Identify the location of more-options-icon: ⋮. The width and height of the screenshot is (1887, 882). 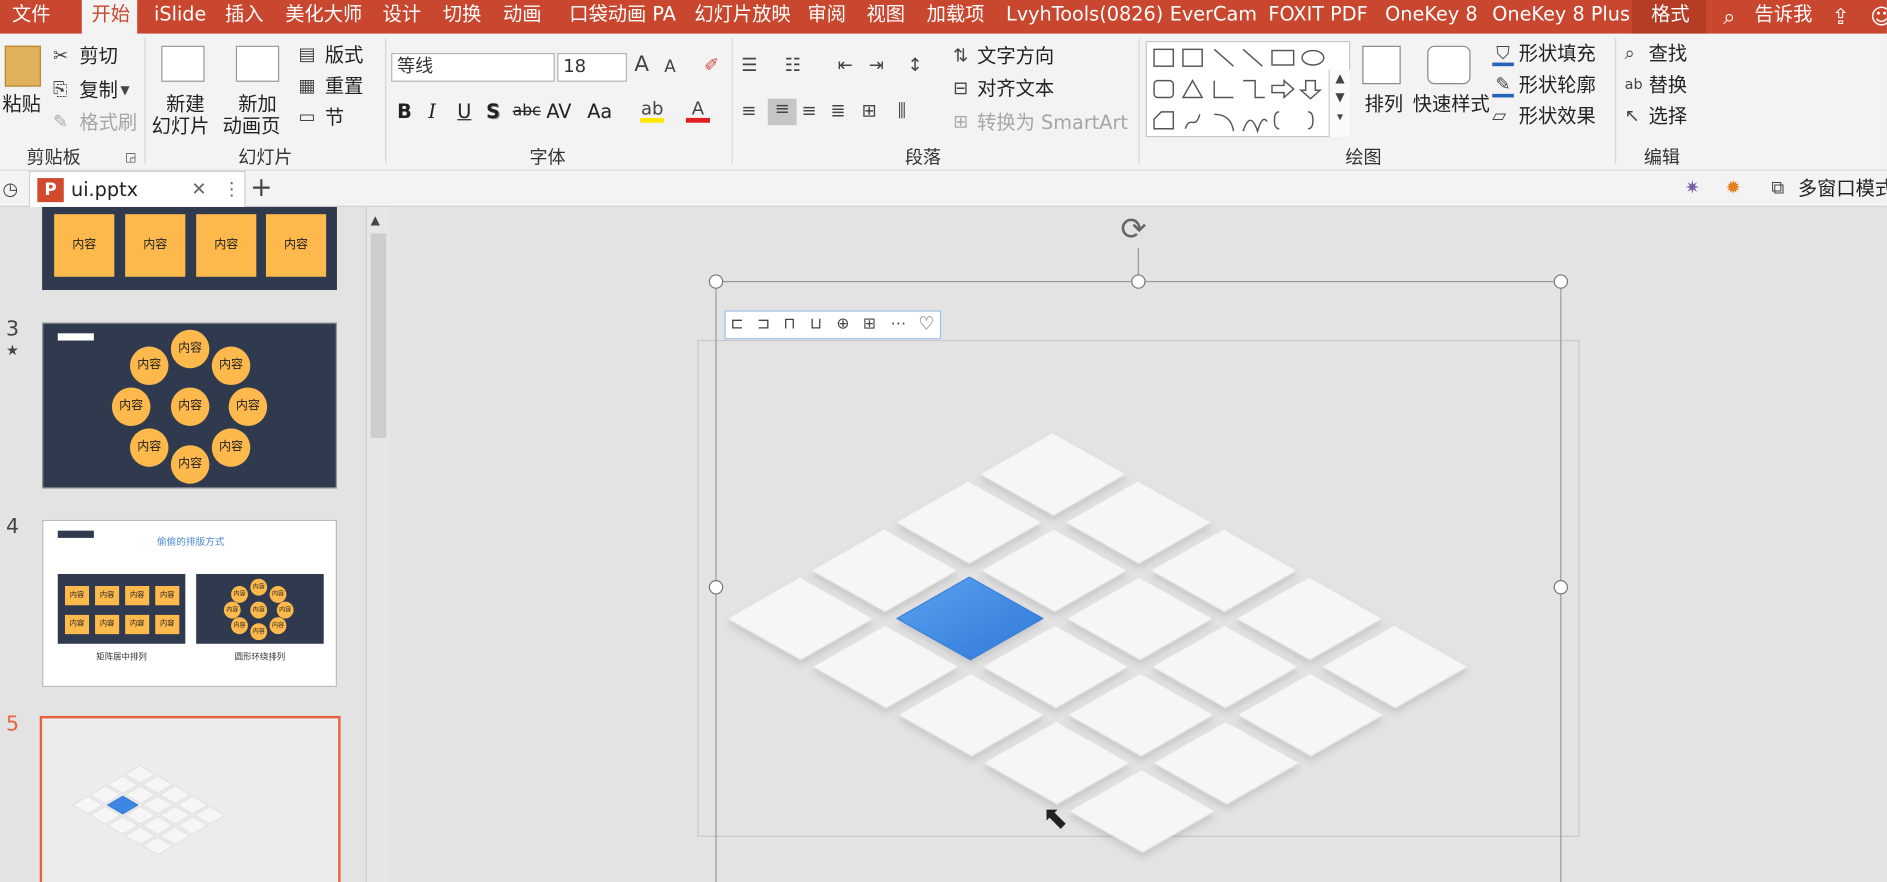
(232, 188).